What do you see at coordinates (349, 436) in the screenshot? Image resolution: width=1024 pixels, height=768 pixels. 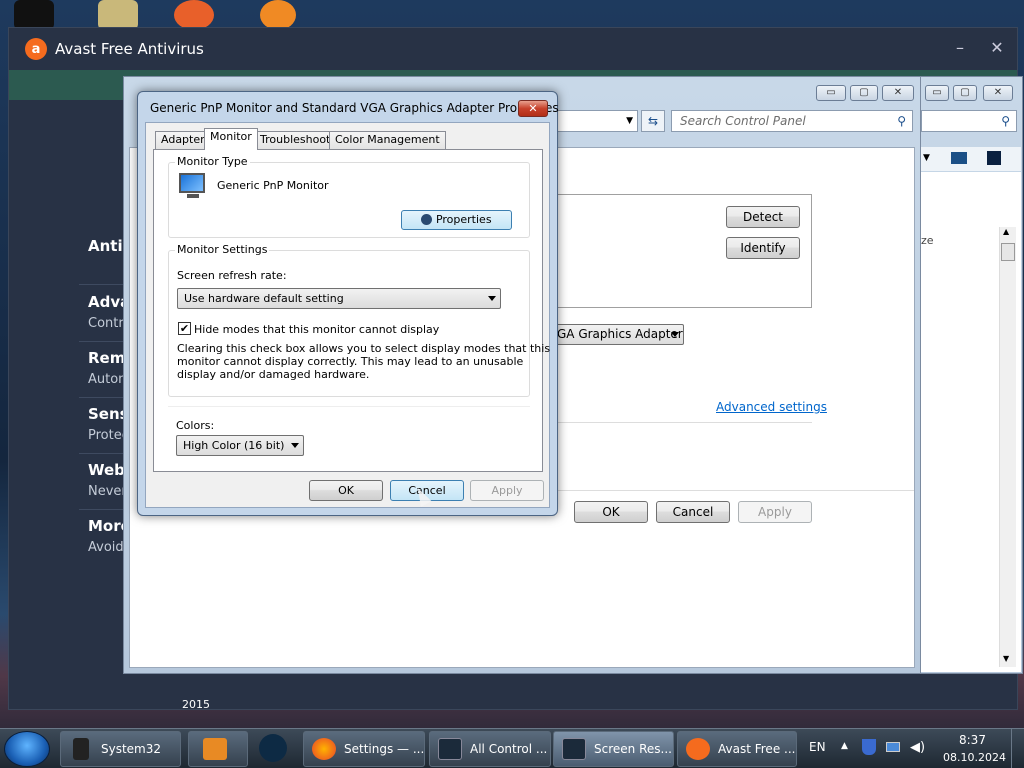 I see `colors-group: Colors: High Color (16 bit)` at bounding box center [349, 436].